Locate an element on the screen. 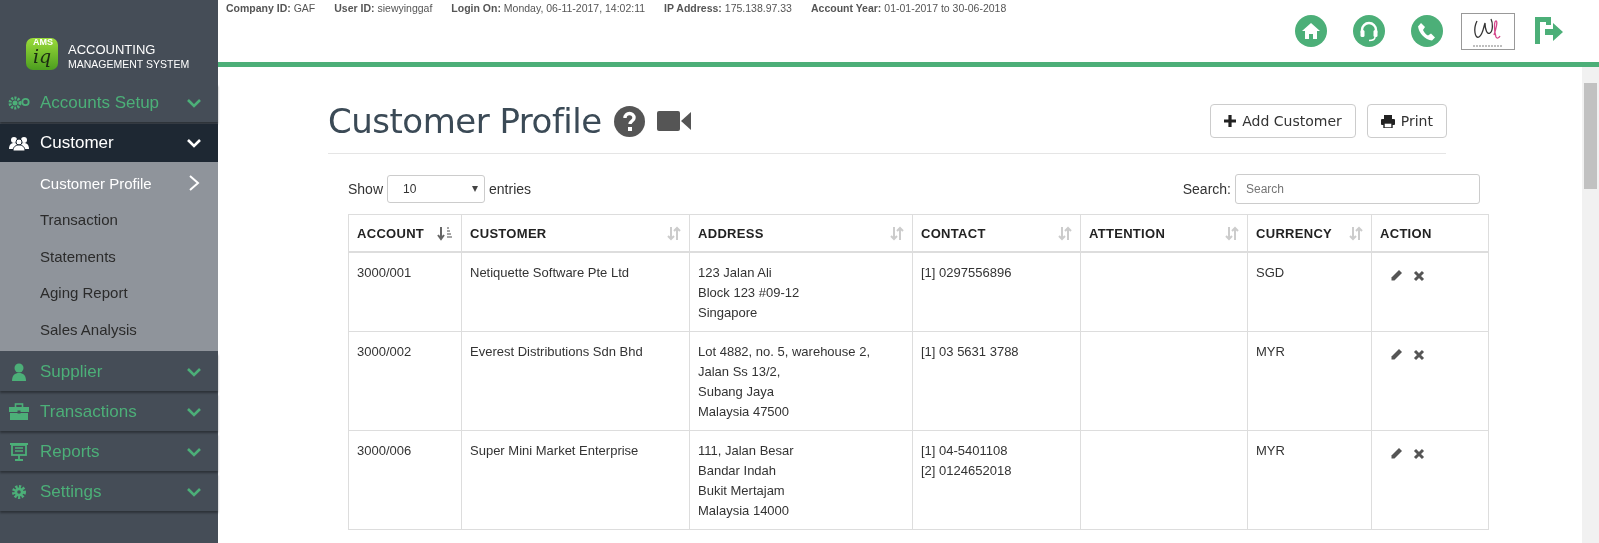 The height and width of the screenshot is (543, 1599). sort-ascending-icon is located at coordinates (445, 233).